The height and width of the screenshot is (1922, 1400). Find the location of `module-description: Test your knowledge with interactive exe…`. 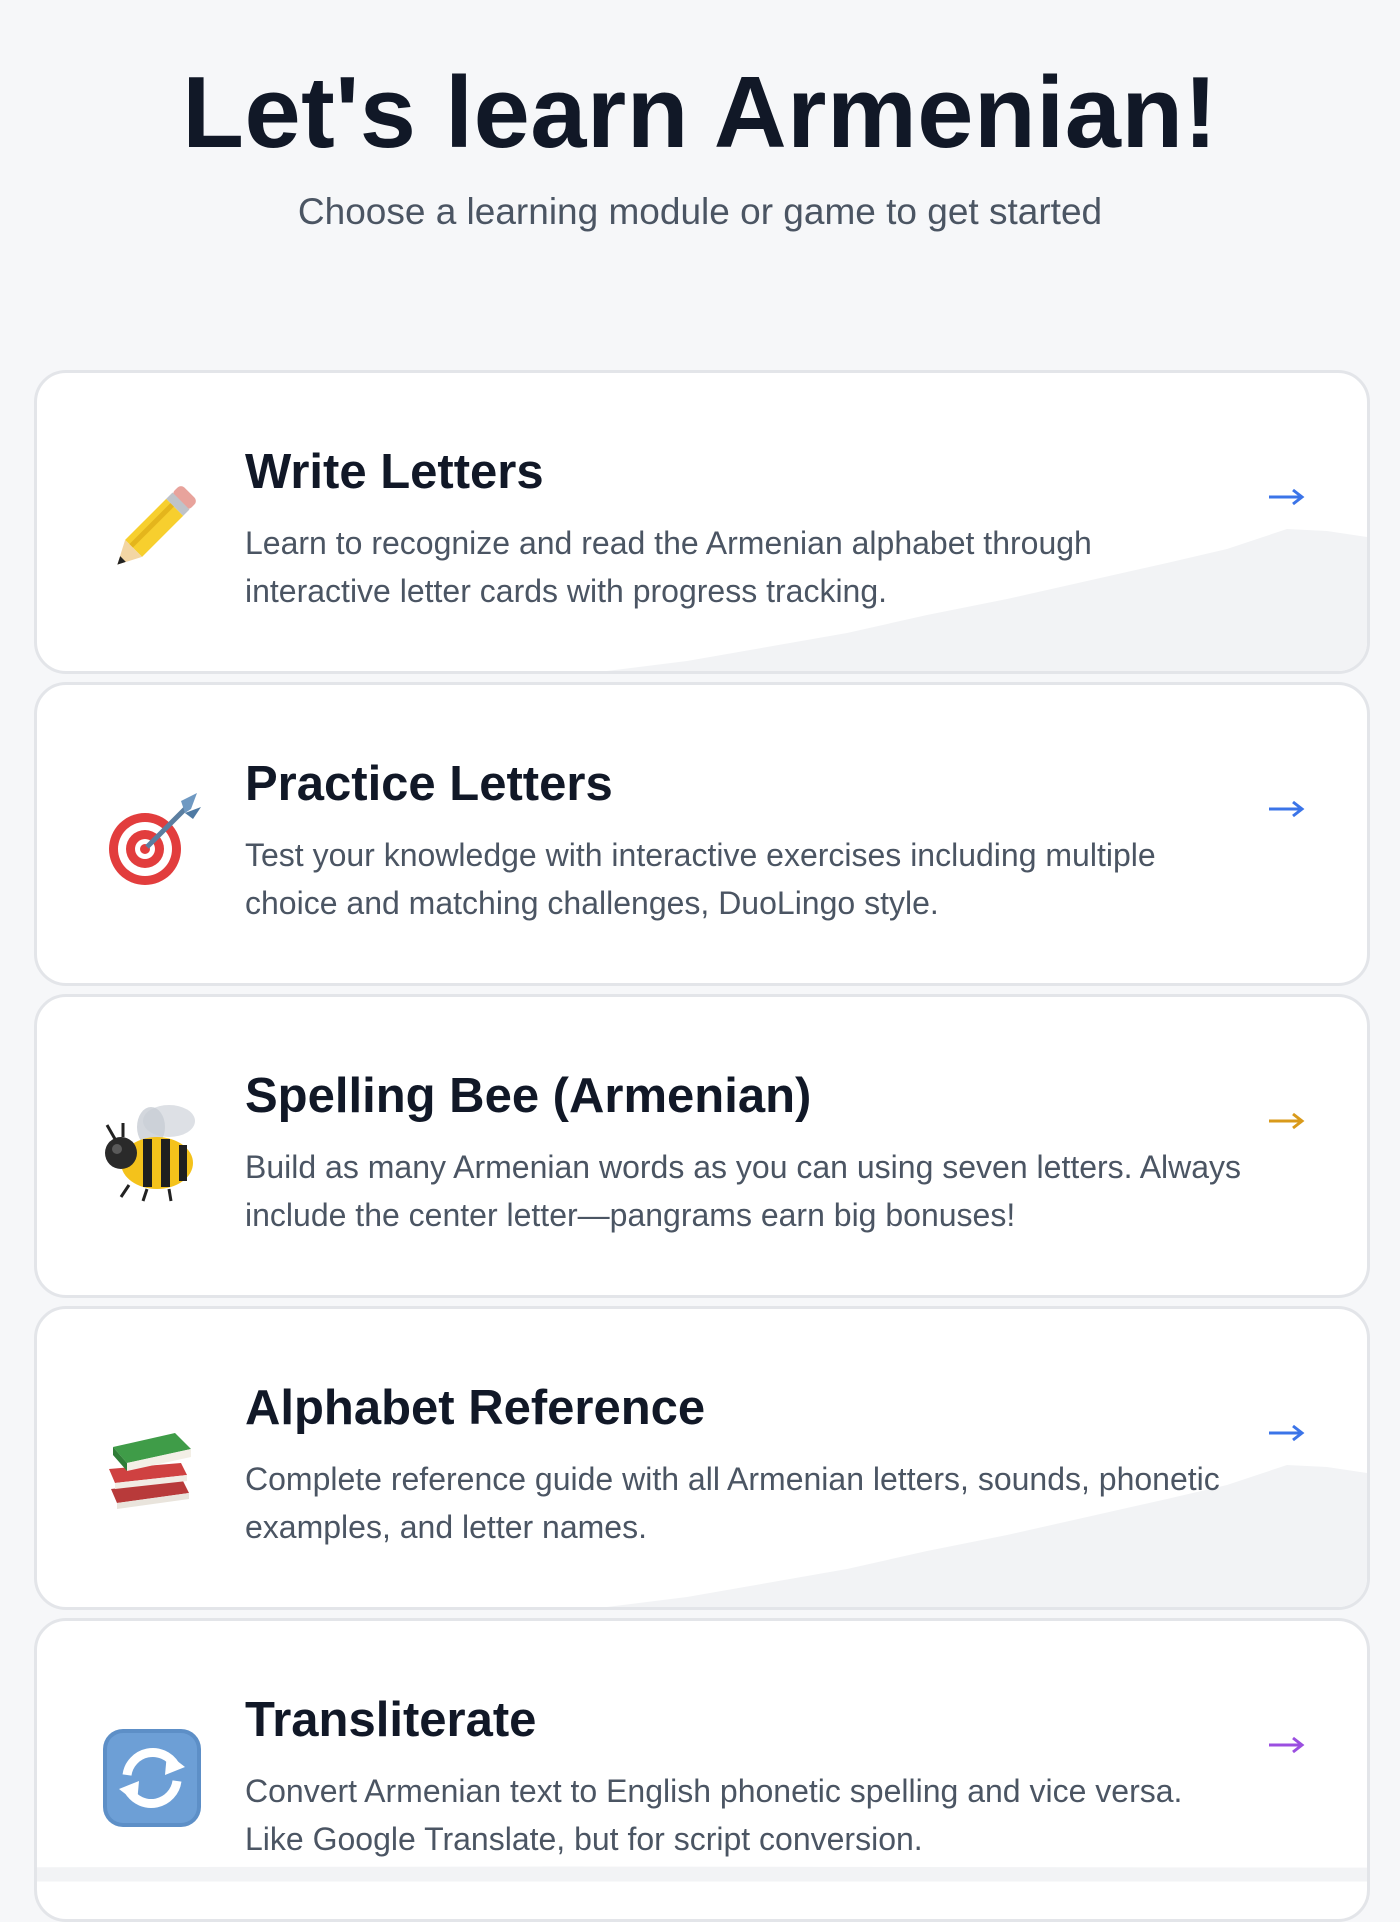

module-description: Test your knowledge with interactive exe… is located at coordinates (700, 879).